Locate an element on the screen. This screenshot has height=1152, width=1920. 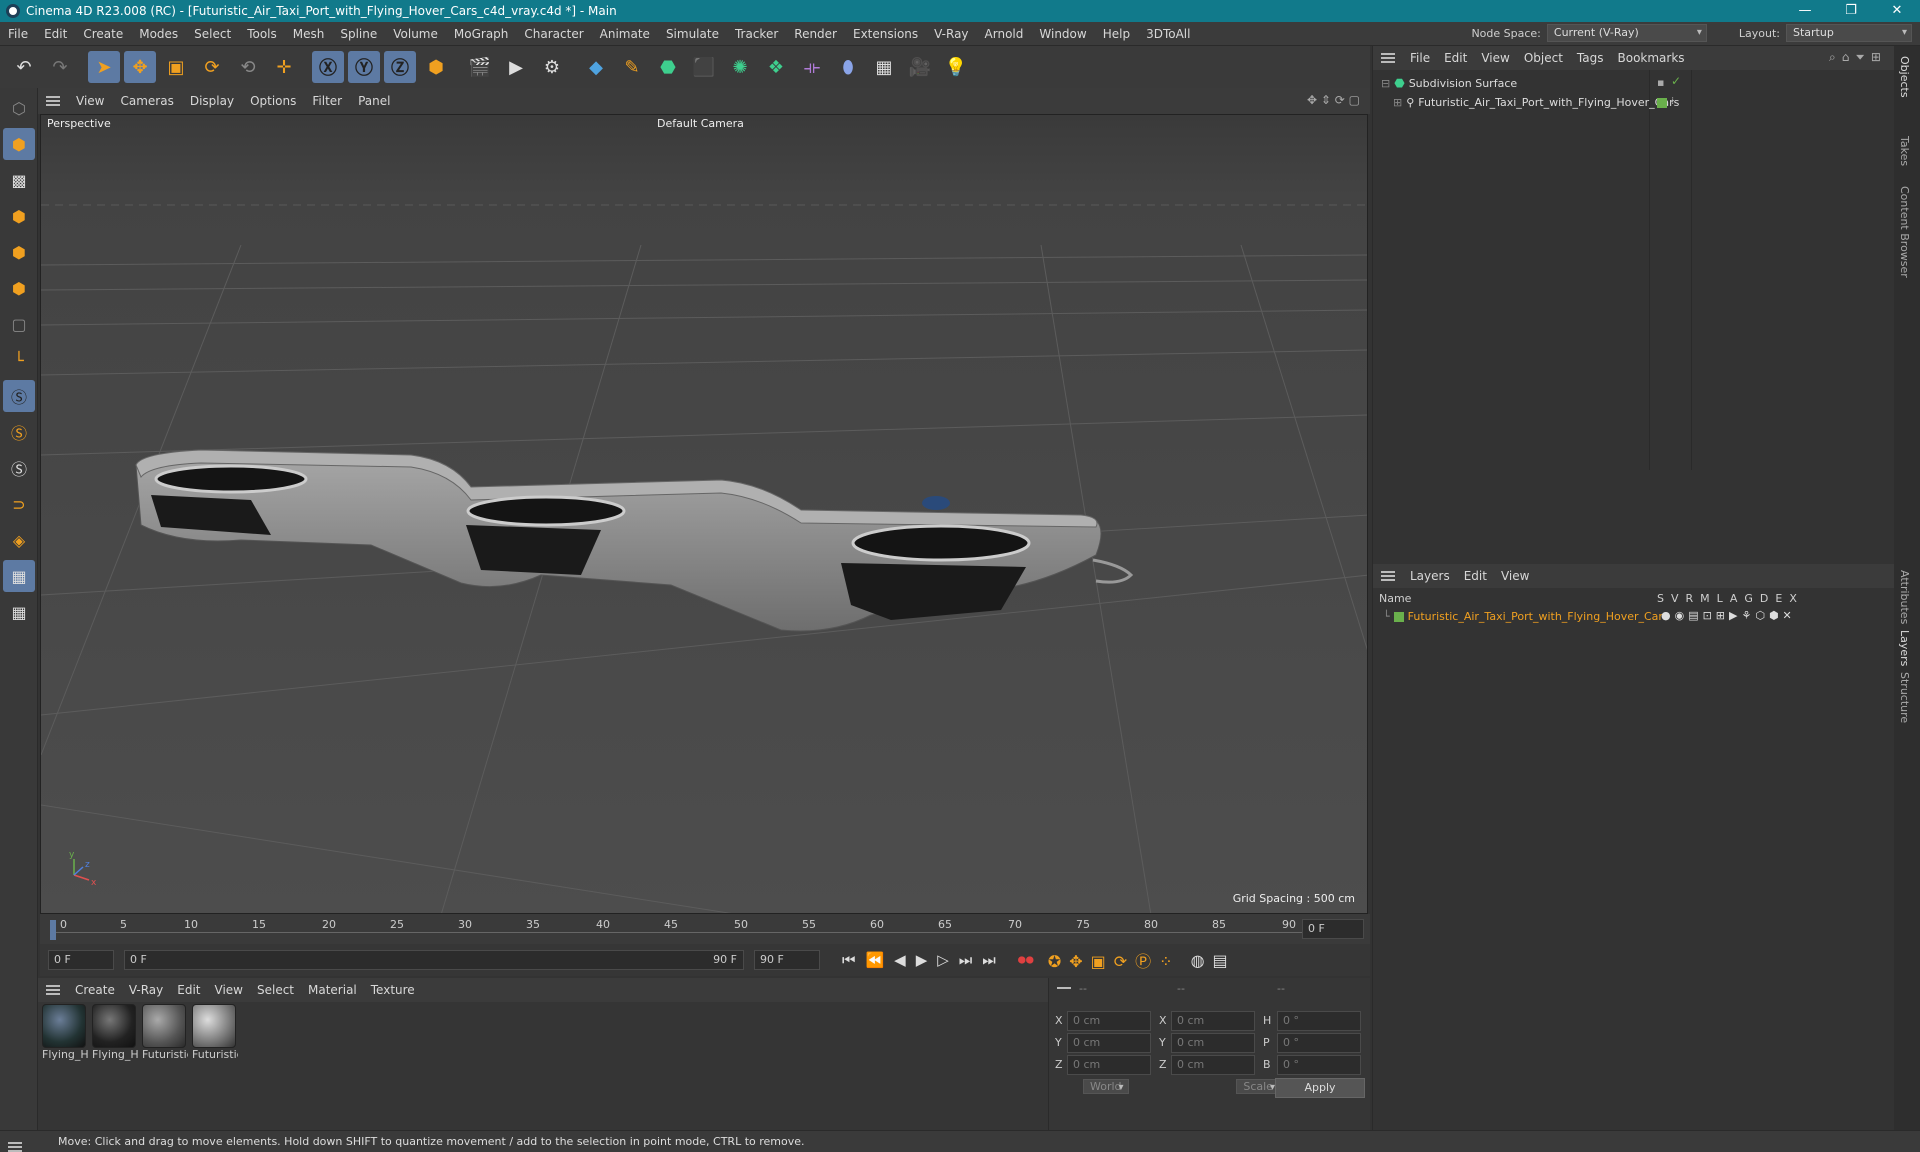
floor-icon: ▦ is located at coordinates (884, 67).